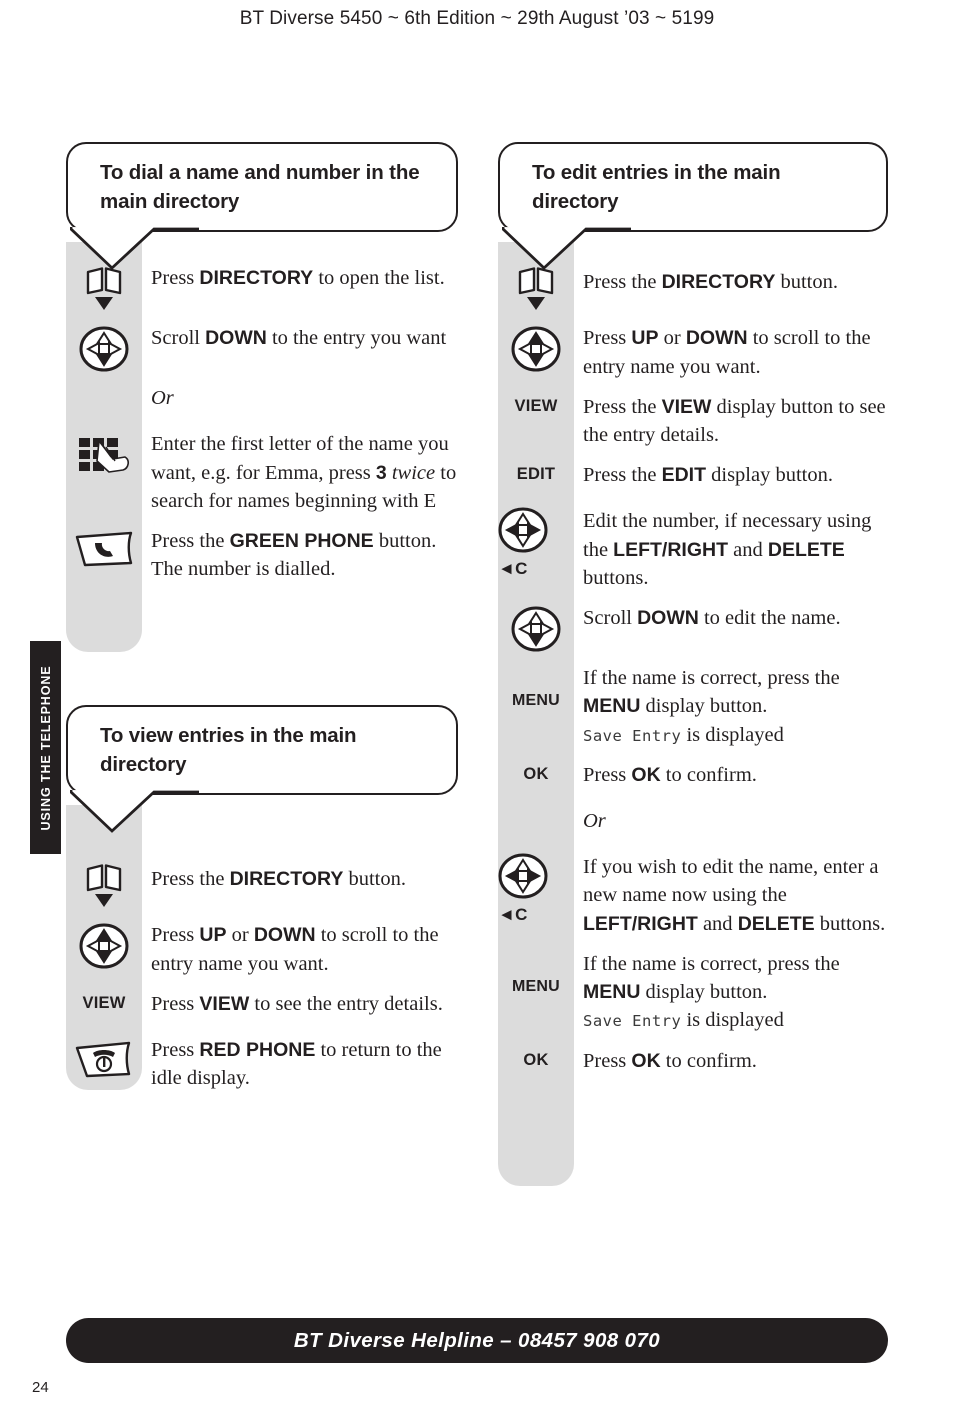 Image resolution: width=954 pixels, height=1419 pixels. Describe the element at coordinates (656, 187) in the screenshot. I see `section-title: To edit entries in the main directory` at that location.